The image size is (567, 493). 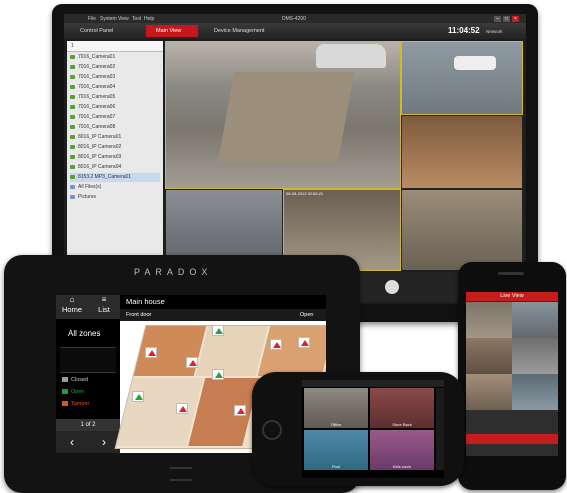 What do you see at coordinates (462, 78) in the screenshot?
I see `camera-view-street` at bounding box center [462, 78].